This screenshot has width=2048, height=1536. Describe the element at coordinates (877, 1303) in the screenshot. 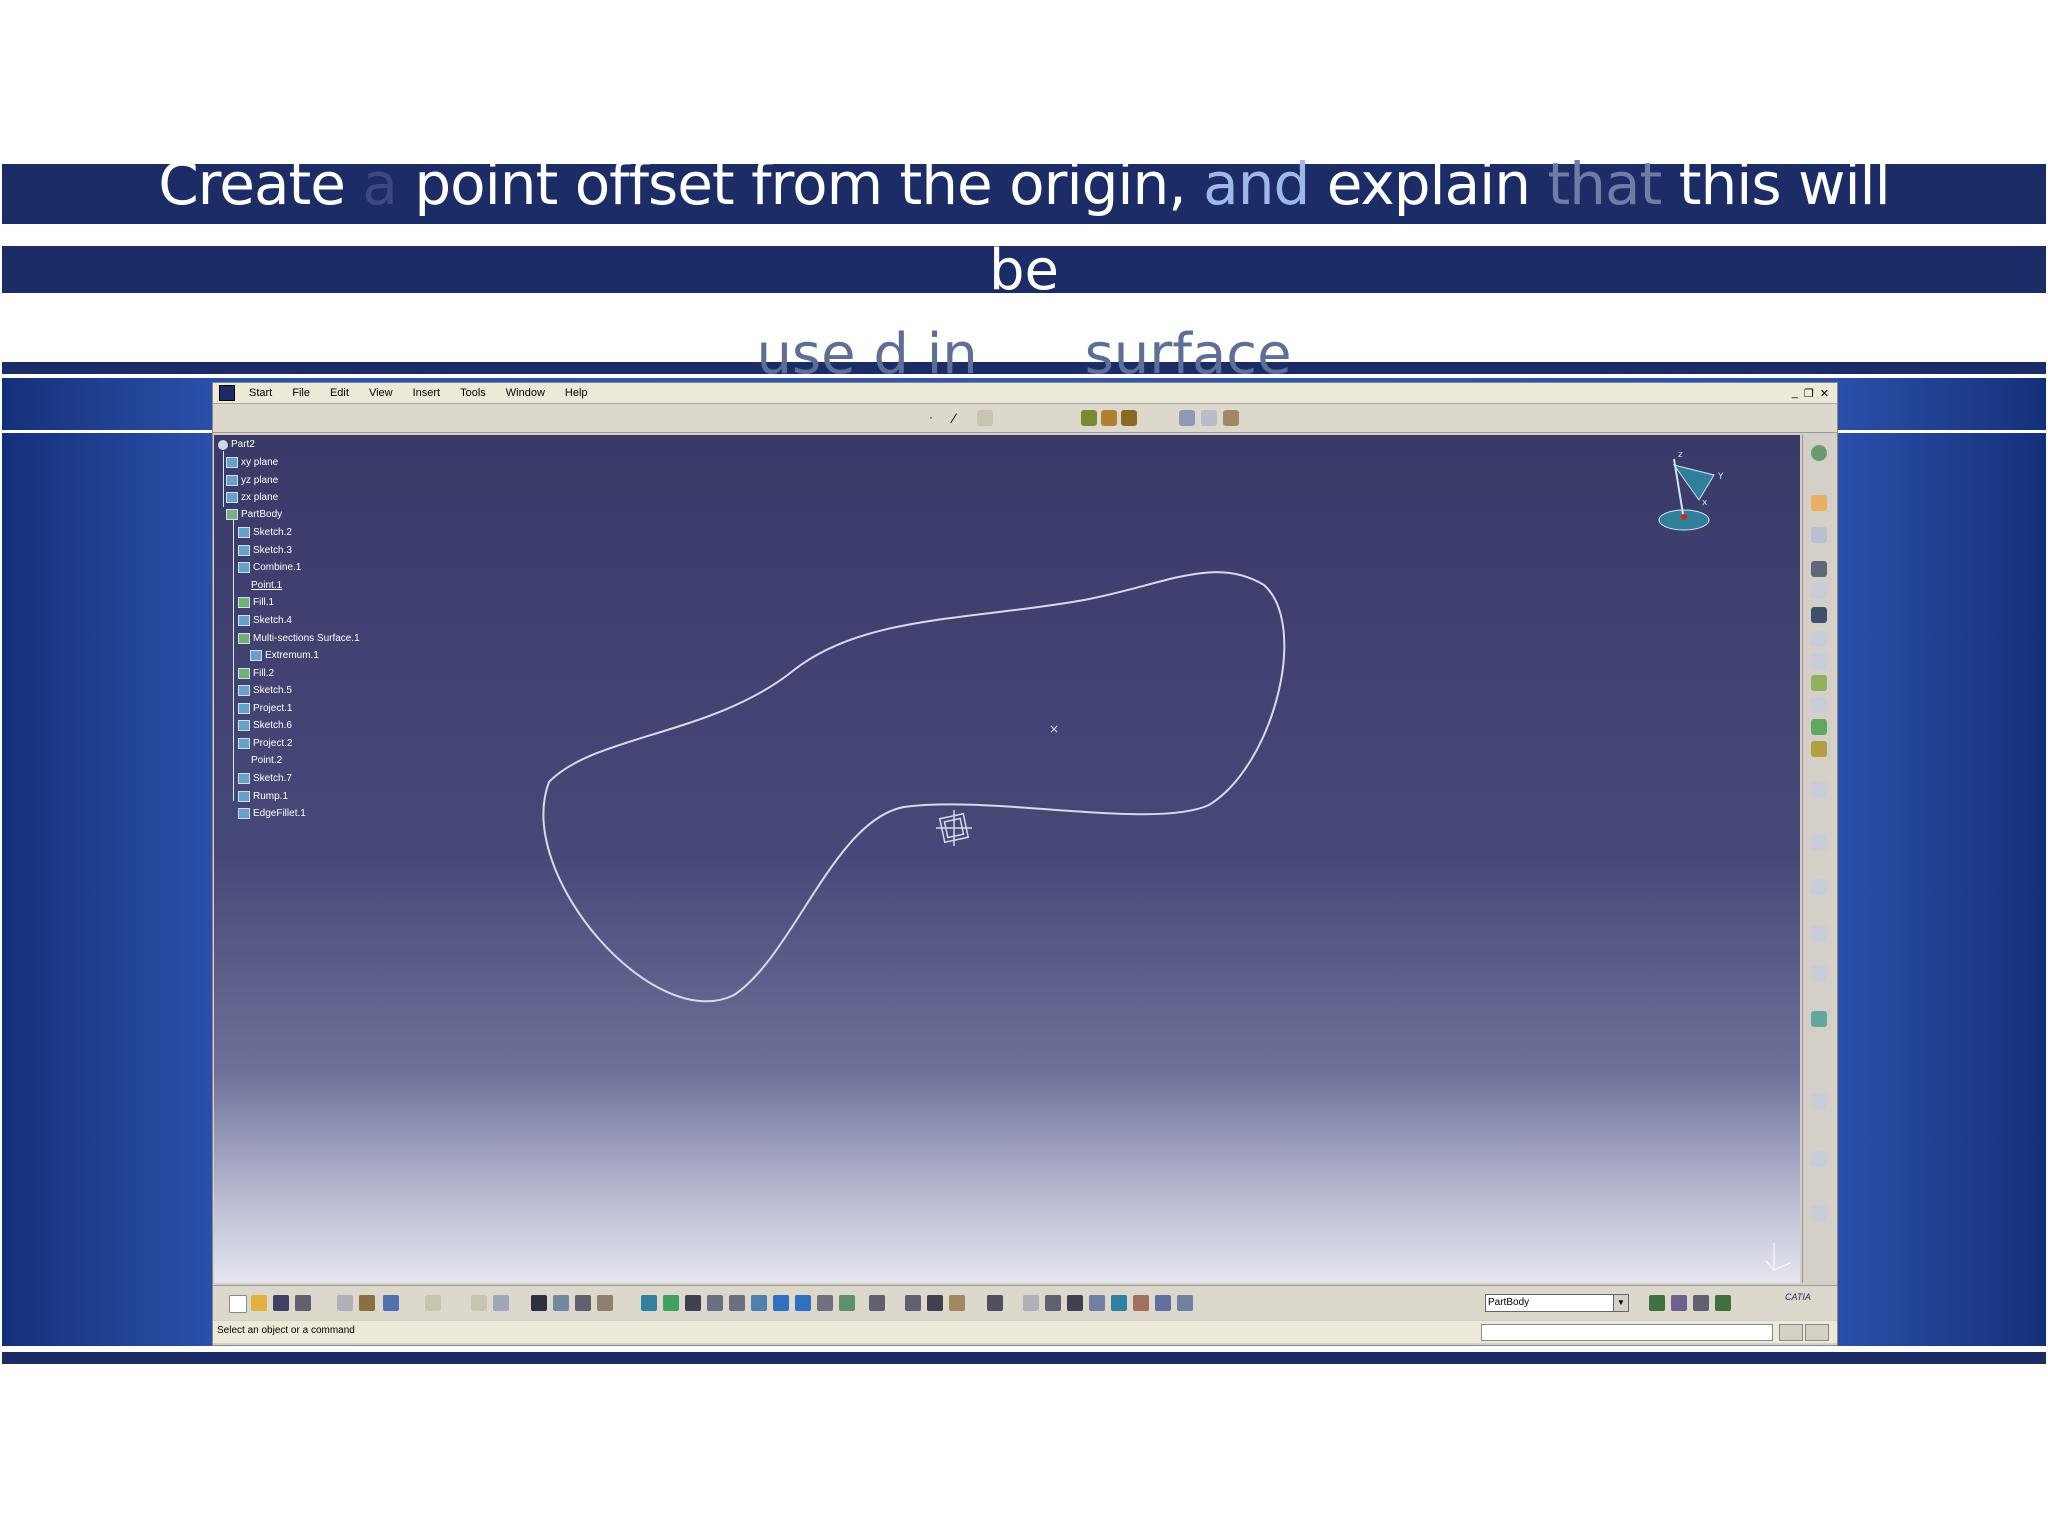

I see `update-icon` at that location.